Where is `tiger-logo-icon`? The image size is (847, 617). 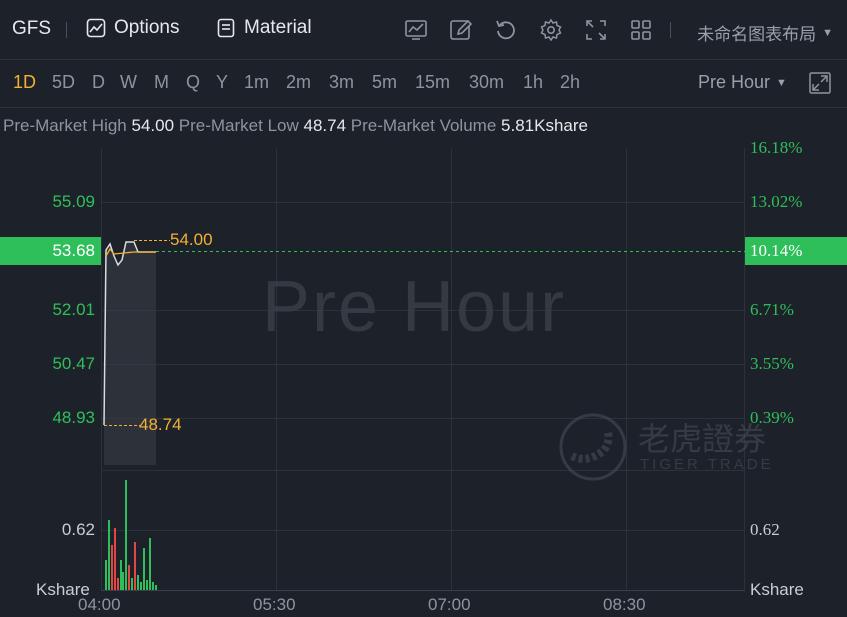 tiger-logo-icon is located at coordinates (593, 447).